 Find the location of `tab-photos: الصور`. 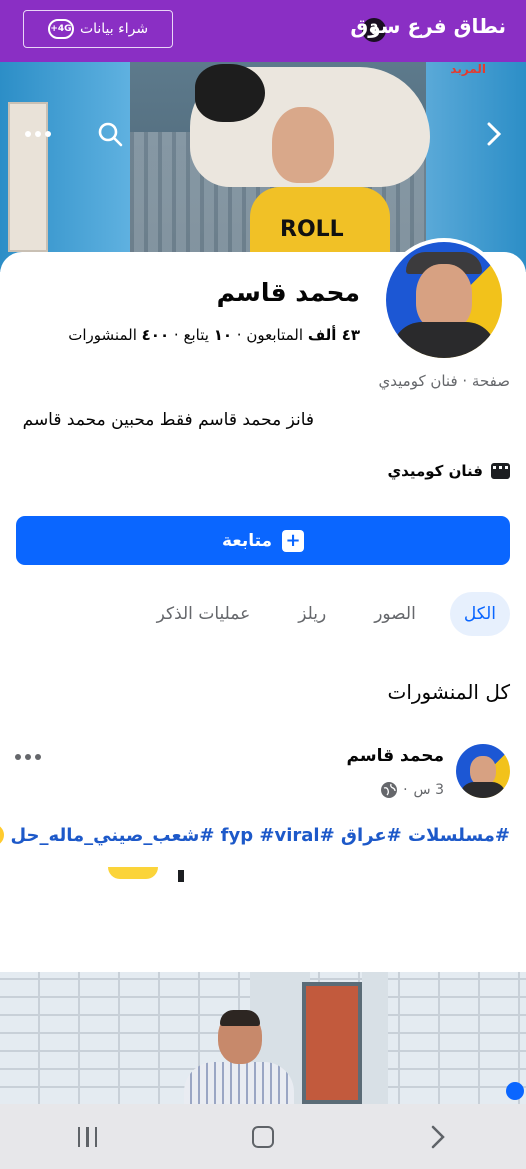

tab-photos: الصور is located at coordinates (395, 614).